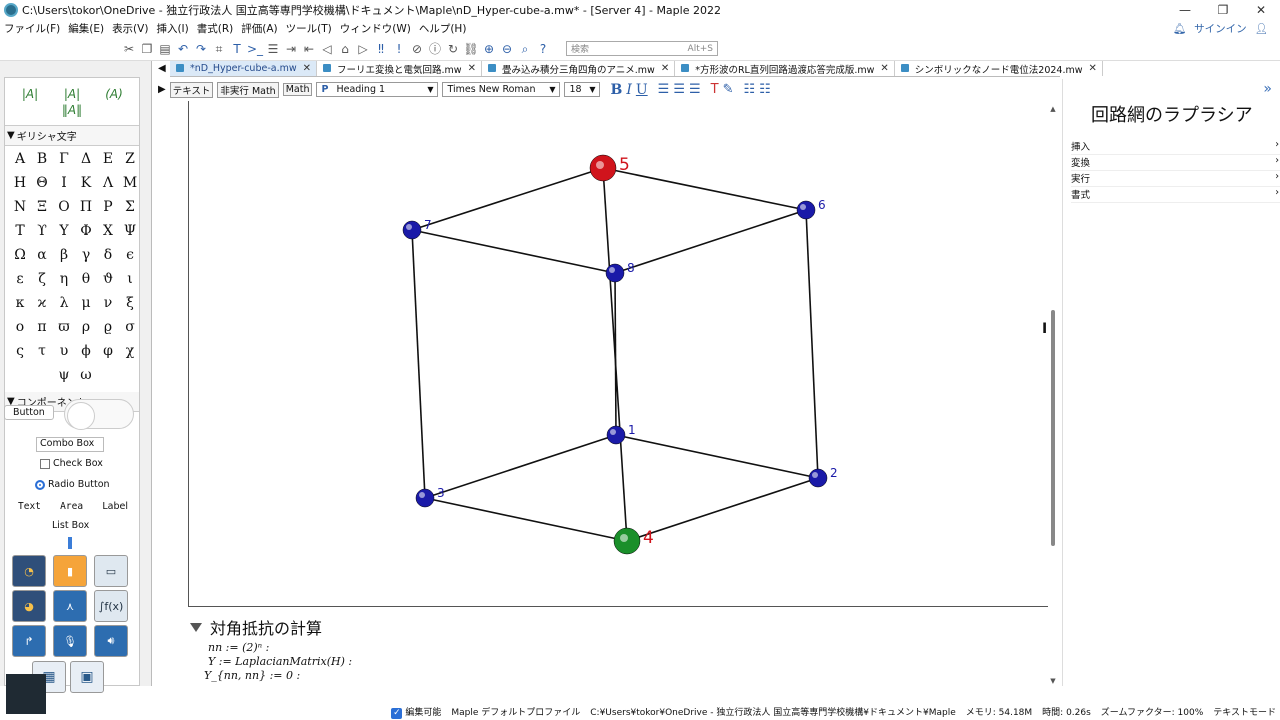  Describe the element at coordinates (20, 303) in the screenshot. I see `greek-letter: κ` at that location.